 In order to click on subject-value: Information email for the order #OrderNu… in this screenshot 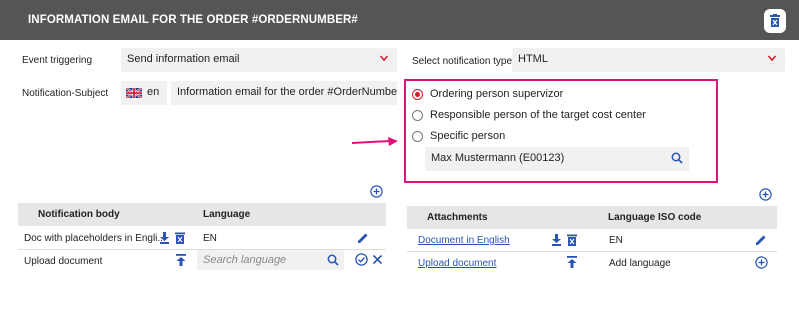, I will do `click(287, 92)`.